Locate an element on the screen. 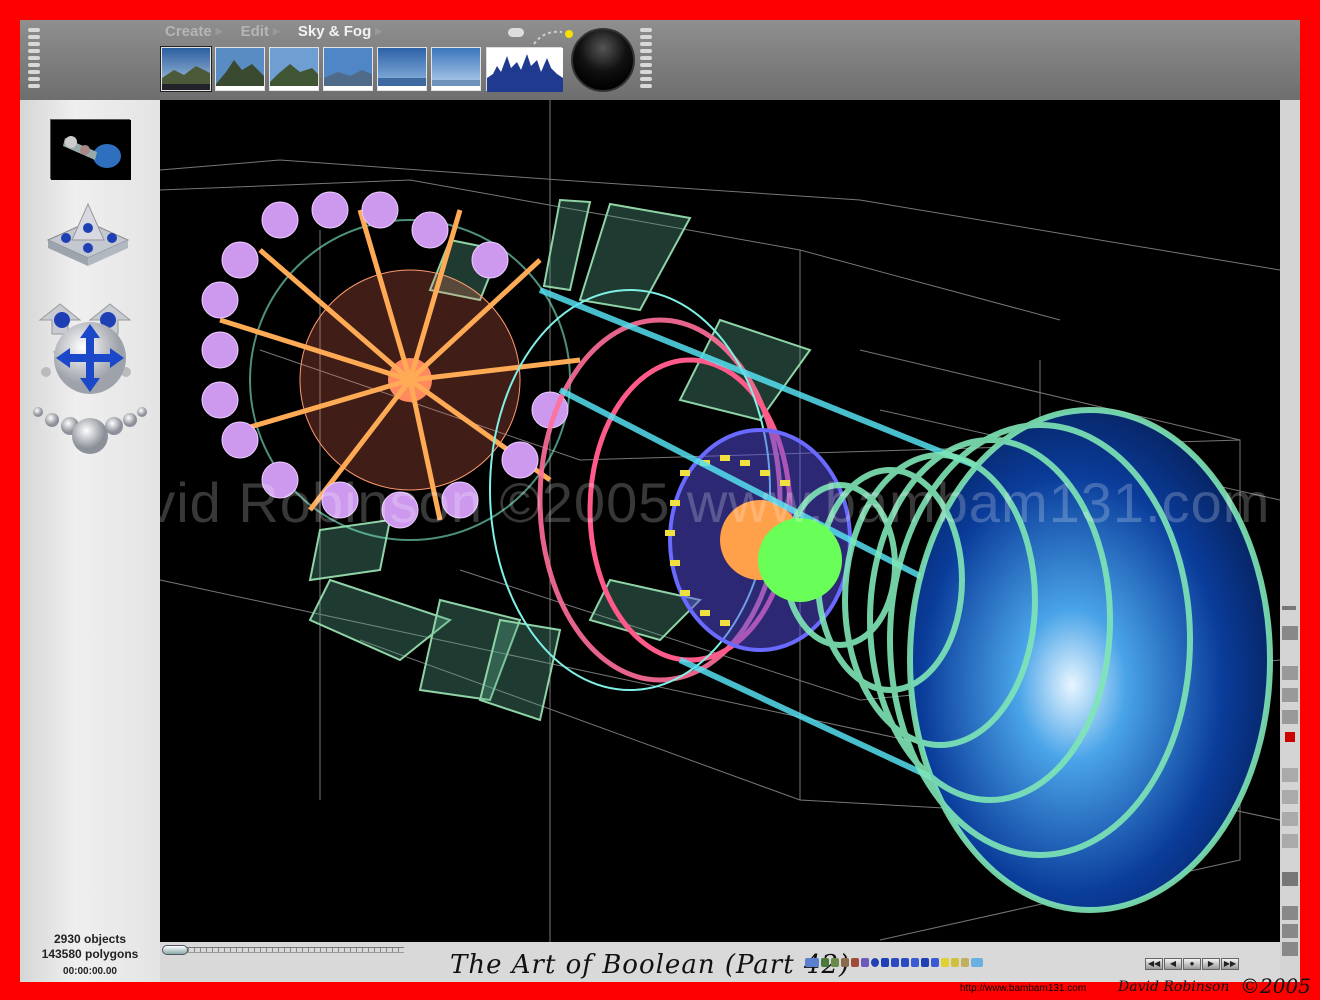 The width and height of the screenshot is (1320, 1000). layer-tool-icon is located at coordinates (1290, 673).